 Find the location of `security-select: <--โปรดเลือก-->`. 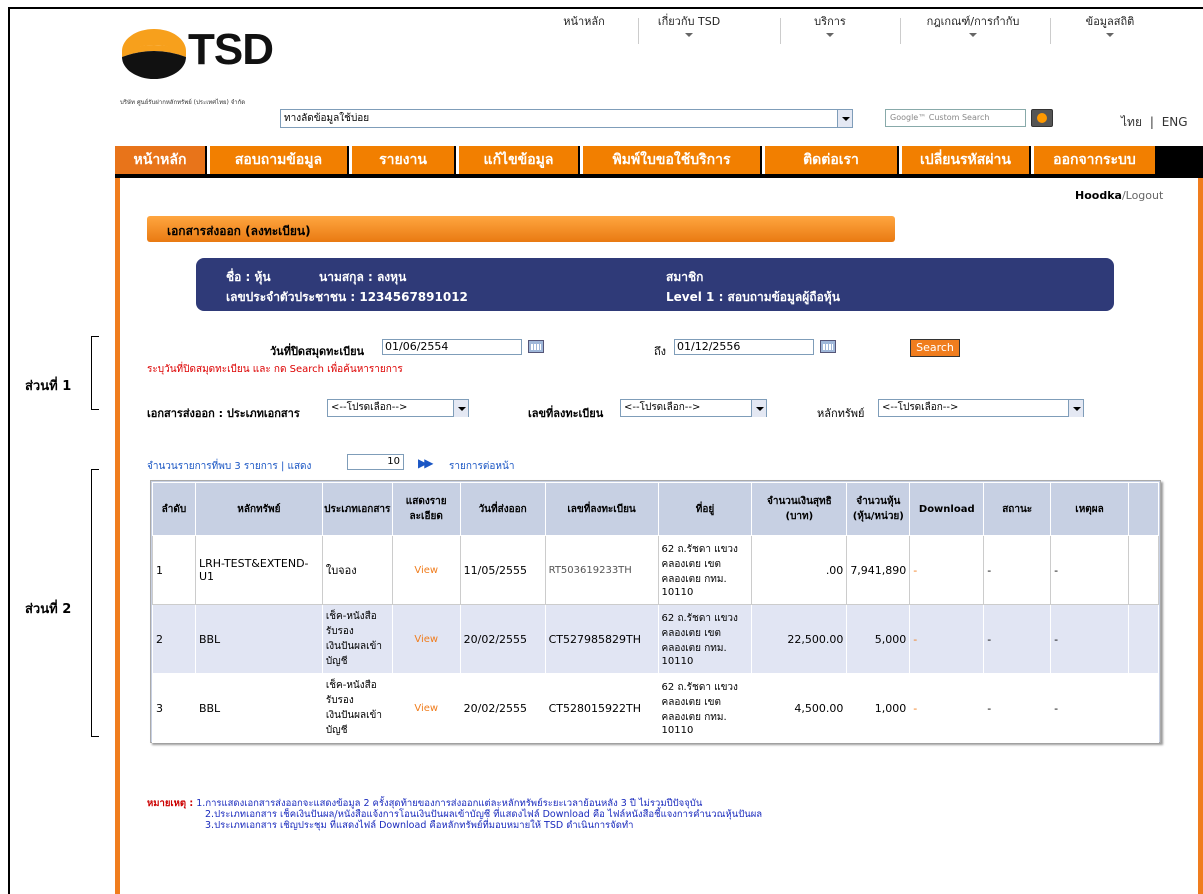

security-select: <--โปรดเลือก--> is located at coordinates (981, 408).